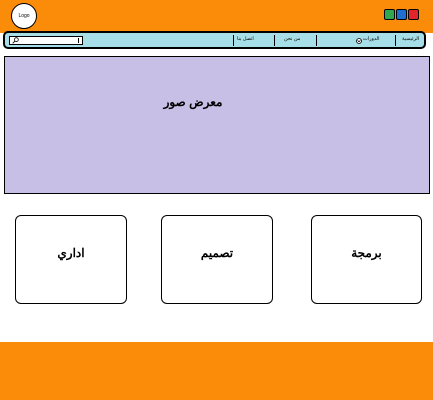 The image size is (433, 400). What do you see at coordinates (366, 253) in the screenshot?
I see `card-label: برمجة` at bounding box center [366, 253].